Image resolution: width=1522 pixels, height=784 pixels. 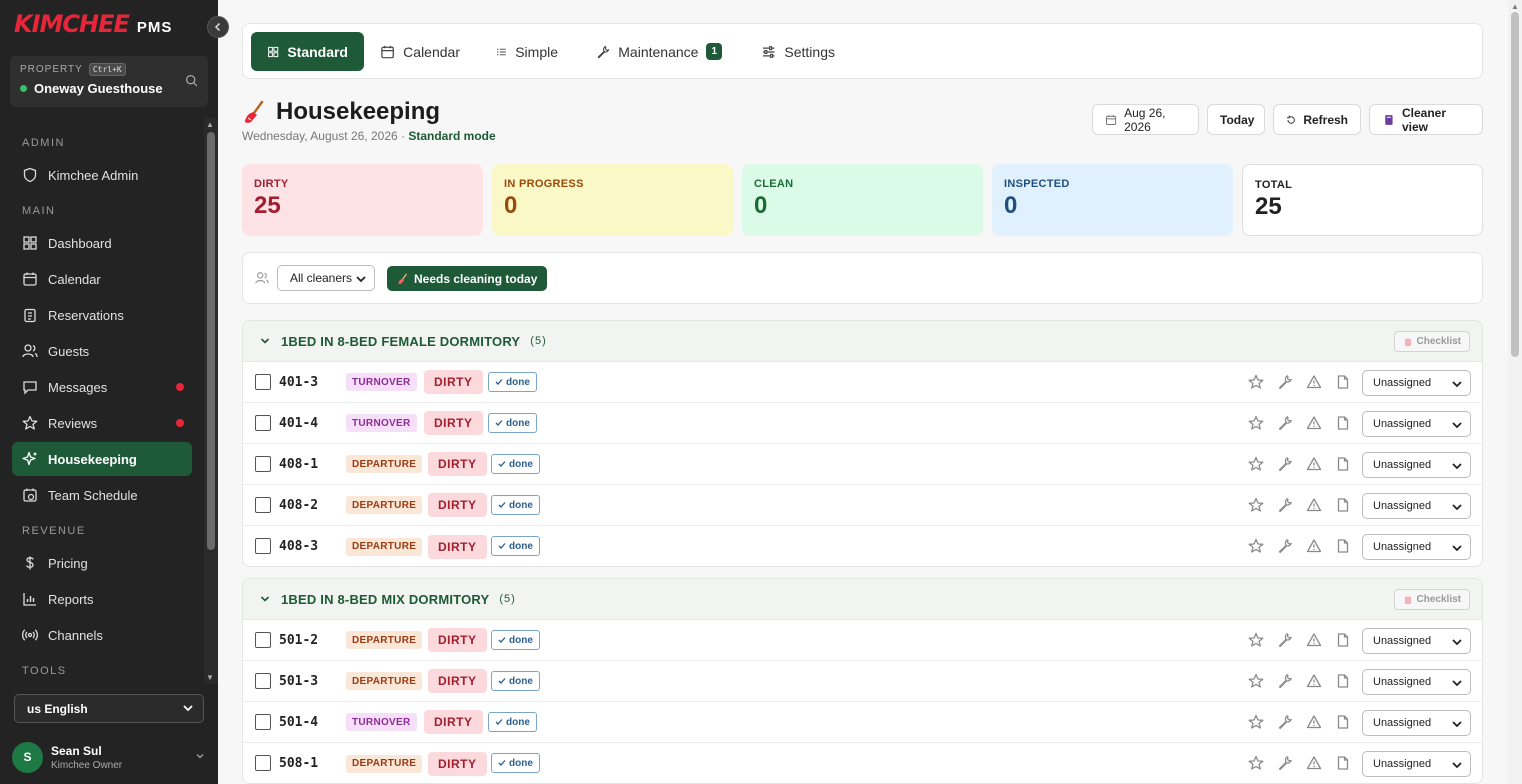 What do you see at coordinates (210, 677) in the screenshot?
I see `scroll-down-icon: ▼` at bounding box center [210, 677].